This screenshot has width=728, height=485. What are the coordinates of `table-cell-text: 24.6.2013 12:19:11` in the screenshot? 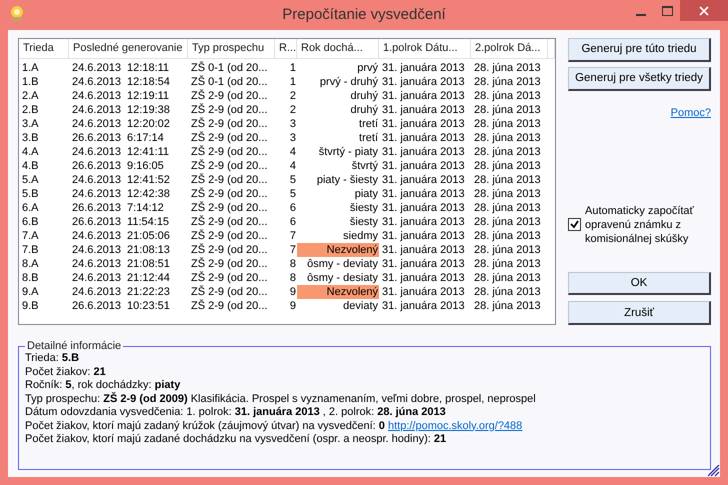 It's located at (120, 96).